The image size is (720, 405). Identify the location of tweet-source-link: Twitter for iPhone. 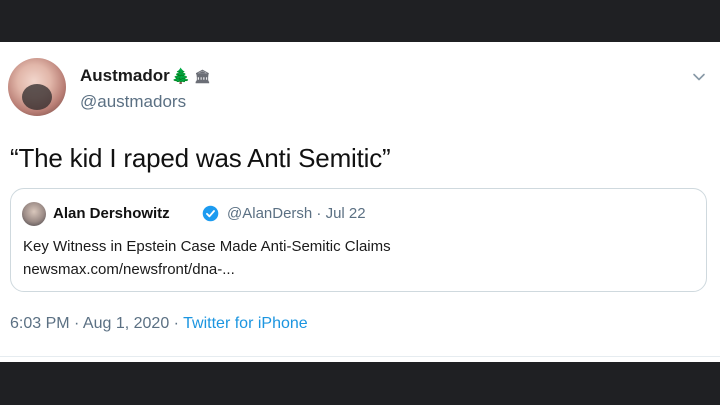
(245, 323).